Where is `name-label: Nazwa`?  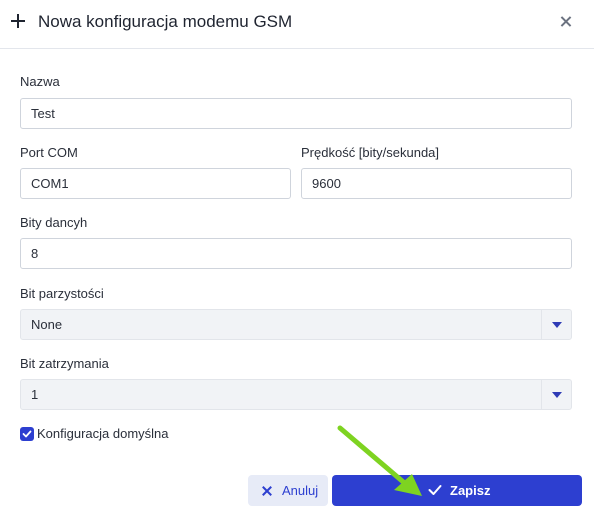
name-label: Nazwa is located at coordinates (40, 81).